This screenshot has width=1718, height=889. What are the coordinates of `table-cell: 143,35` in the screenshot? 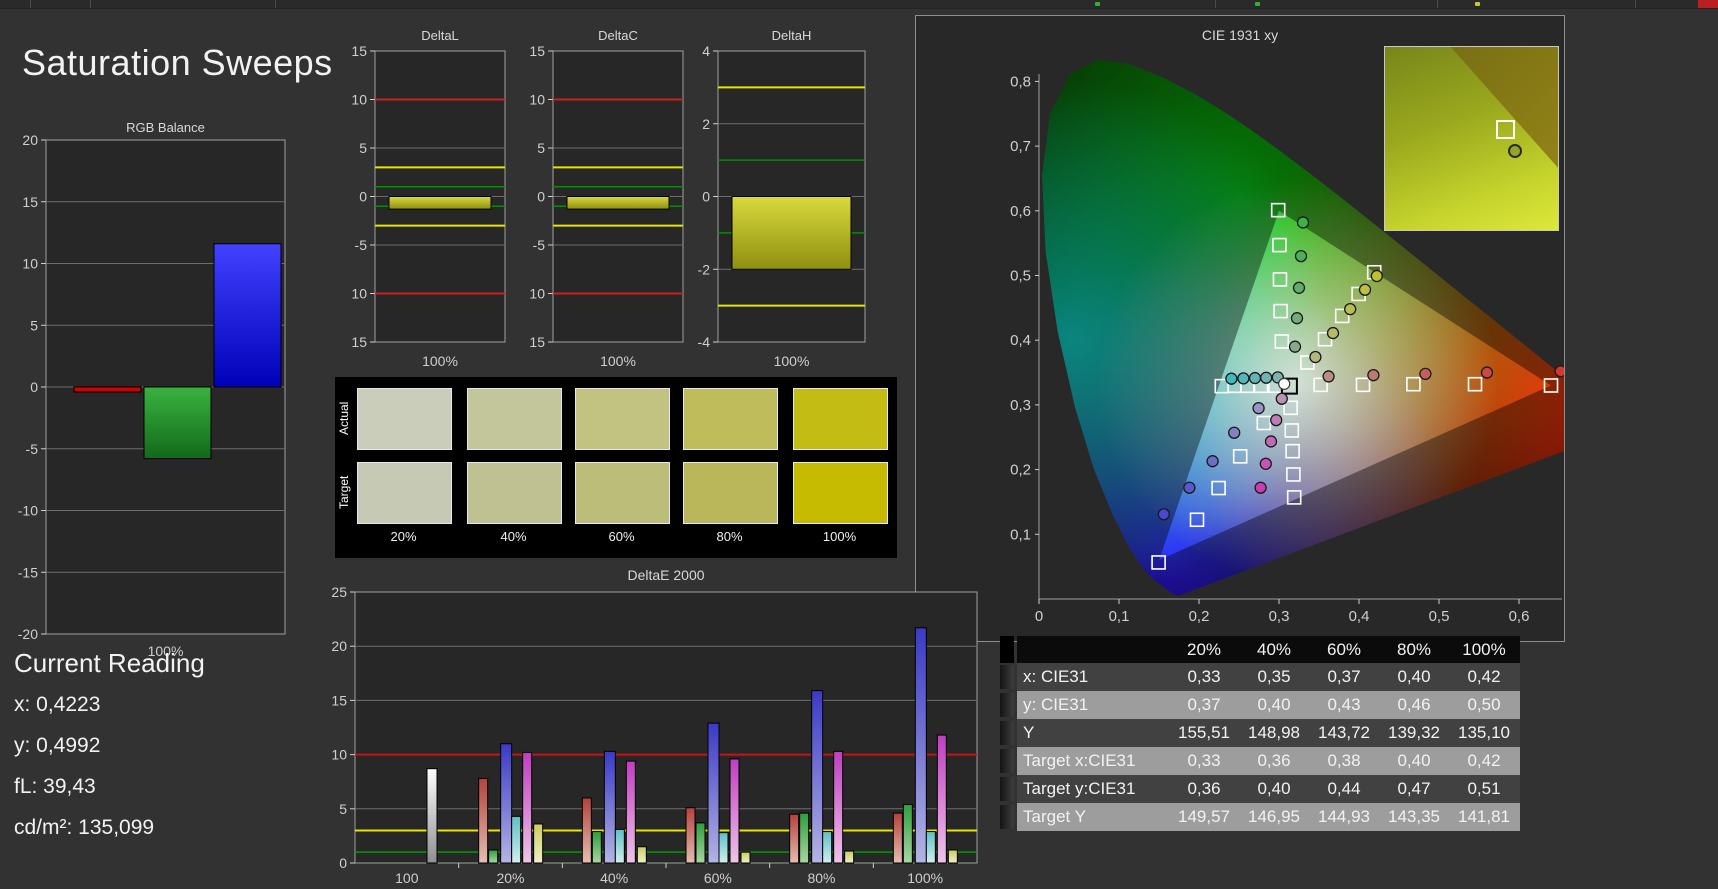 It's located at (1414, 816).